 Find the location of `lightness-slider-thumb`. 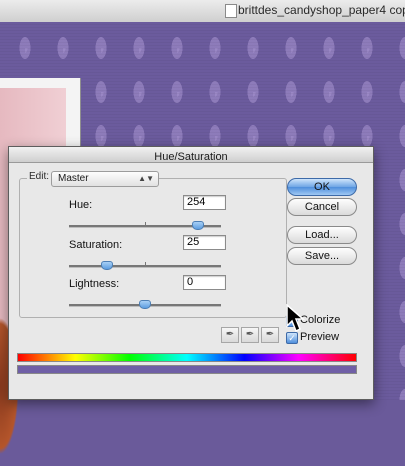

lightness-slider-thumb is located at coordinates (145, 304).